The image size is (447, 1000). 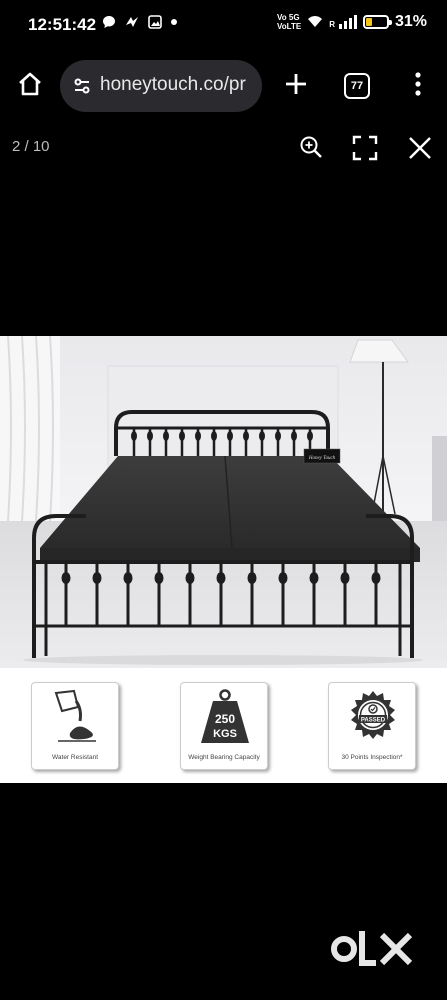 I want to click on url-text: honeytouch.co/pr, so click(x=173, y=84).